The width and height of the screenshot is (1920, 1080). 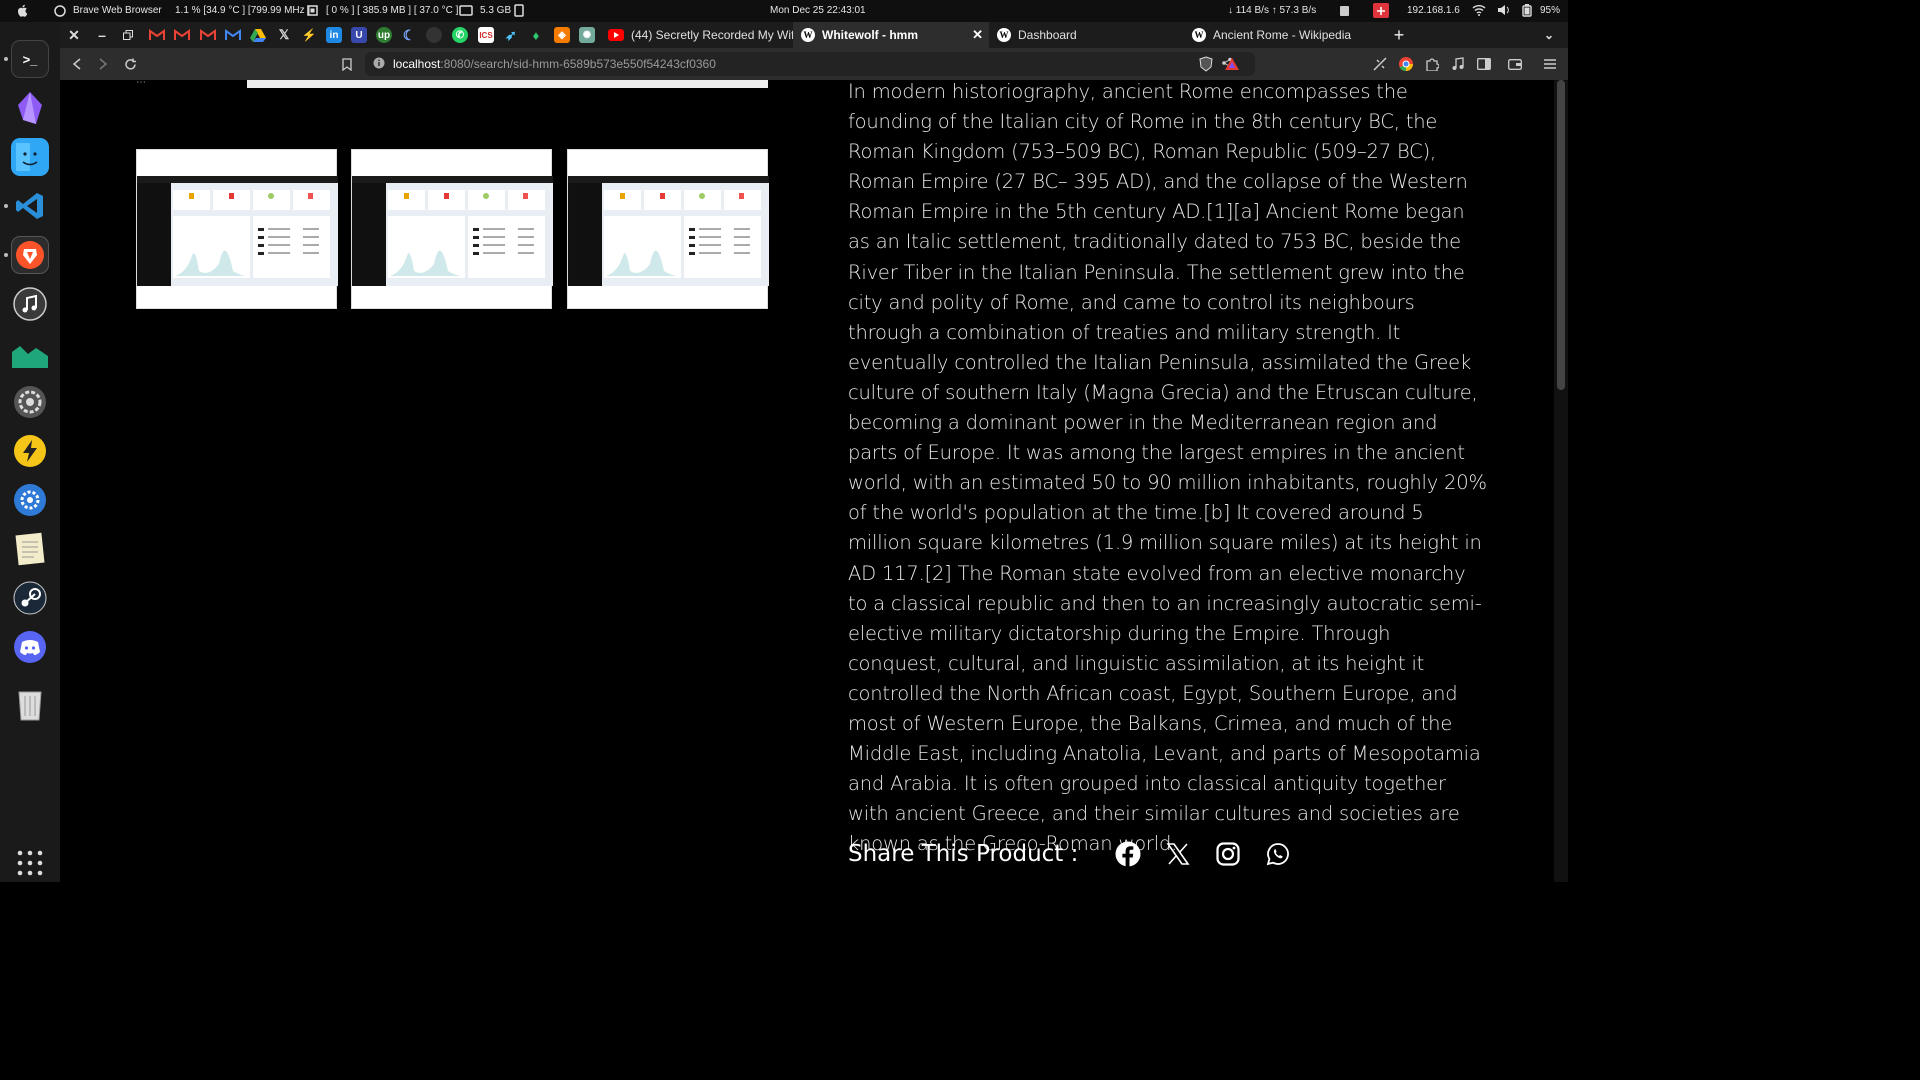 I want to click on cpu-stats: 1.1 % [34.9 °C ] [799.99 MHz ], so click(x=243, y=10).